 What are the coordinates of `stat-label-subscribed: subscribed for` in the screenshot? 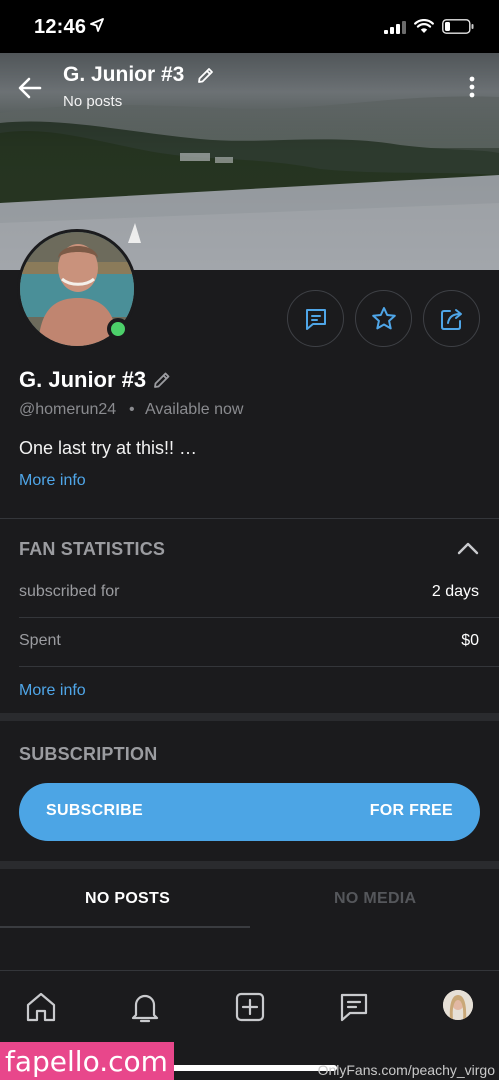 It's located at (69, 591).